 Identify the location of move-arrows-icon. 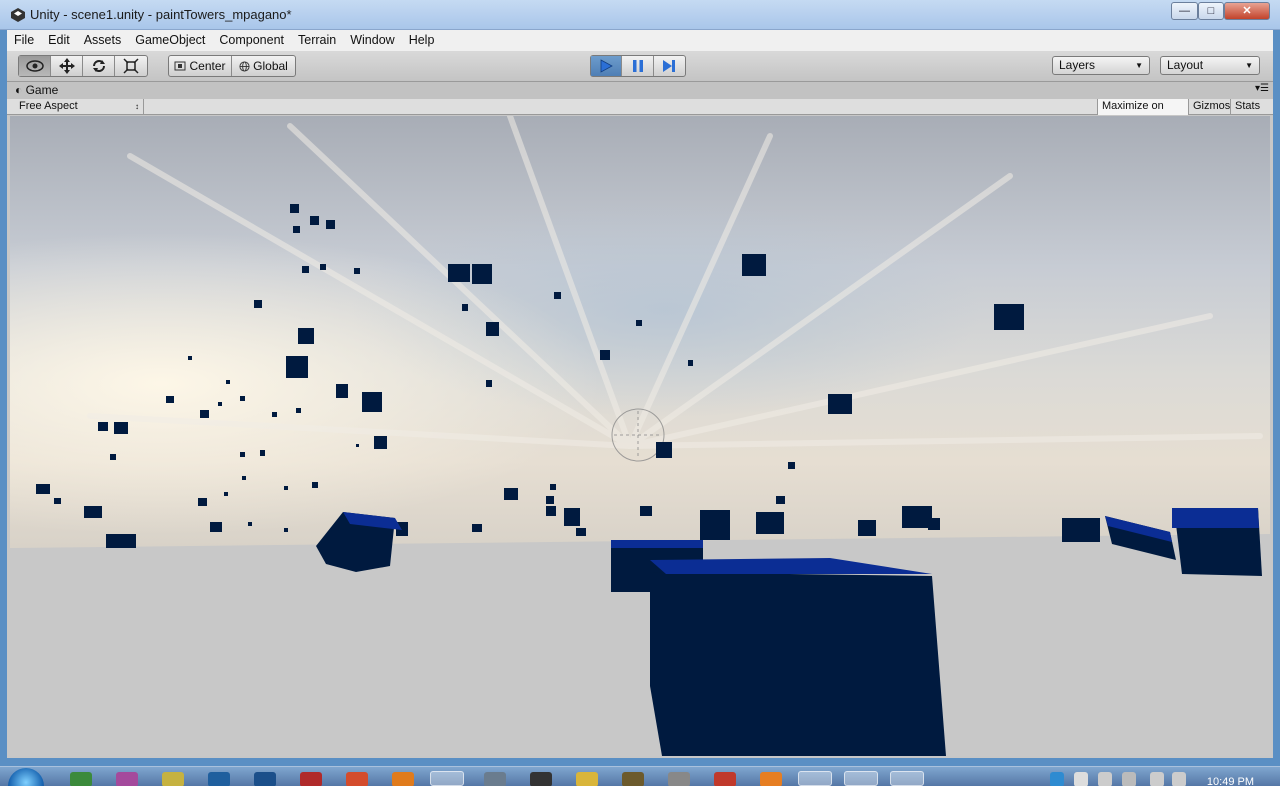
(66, 66).